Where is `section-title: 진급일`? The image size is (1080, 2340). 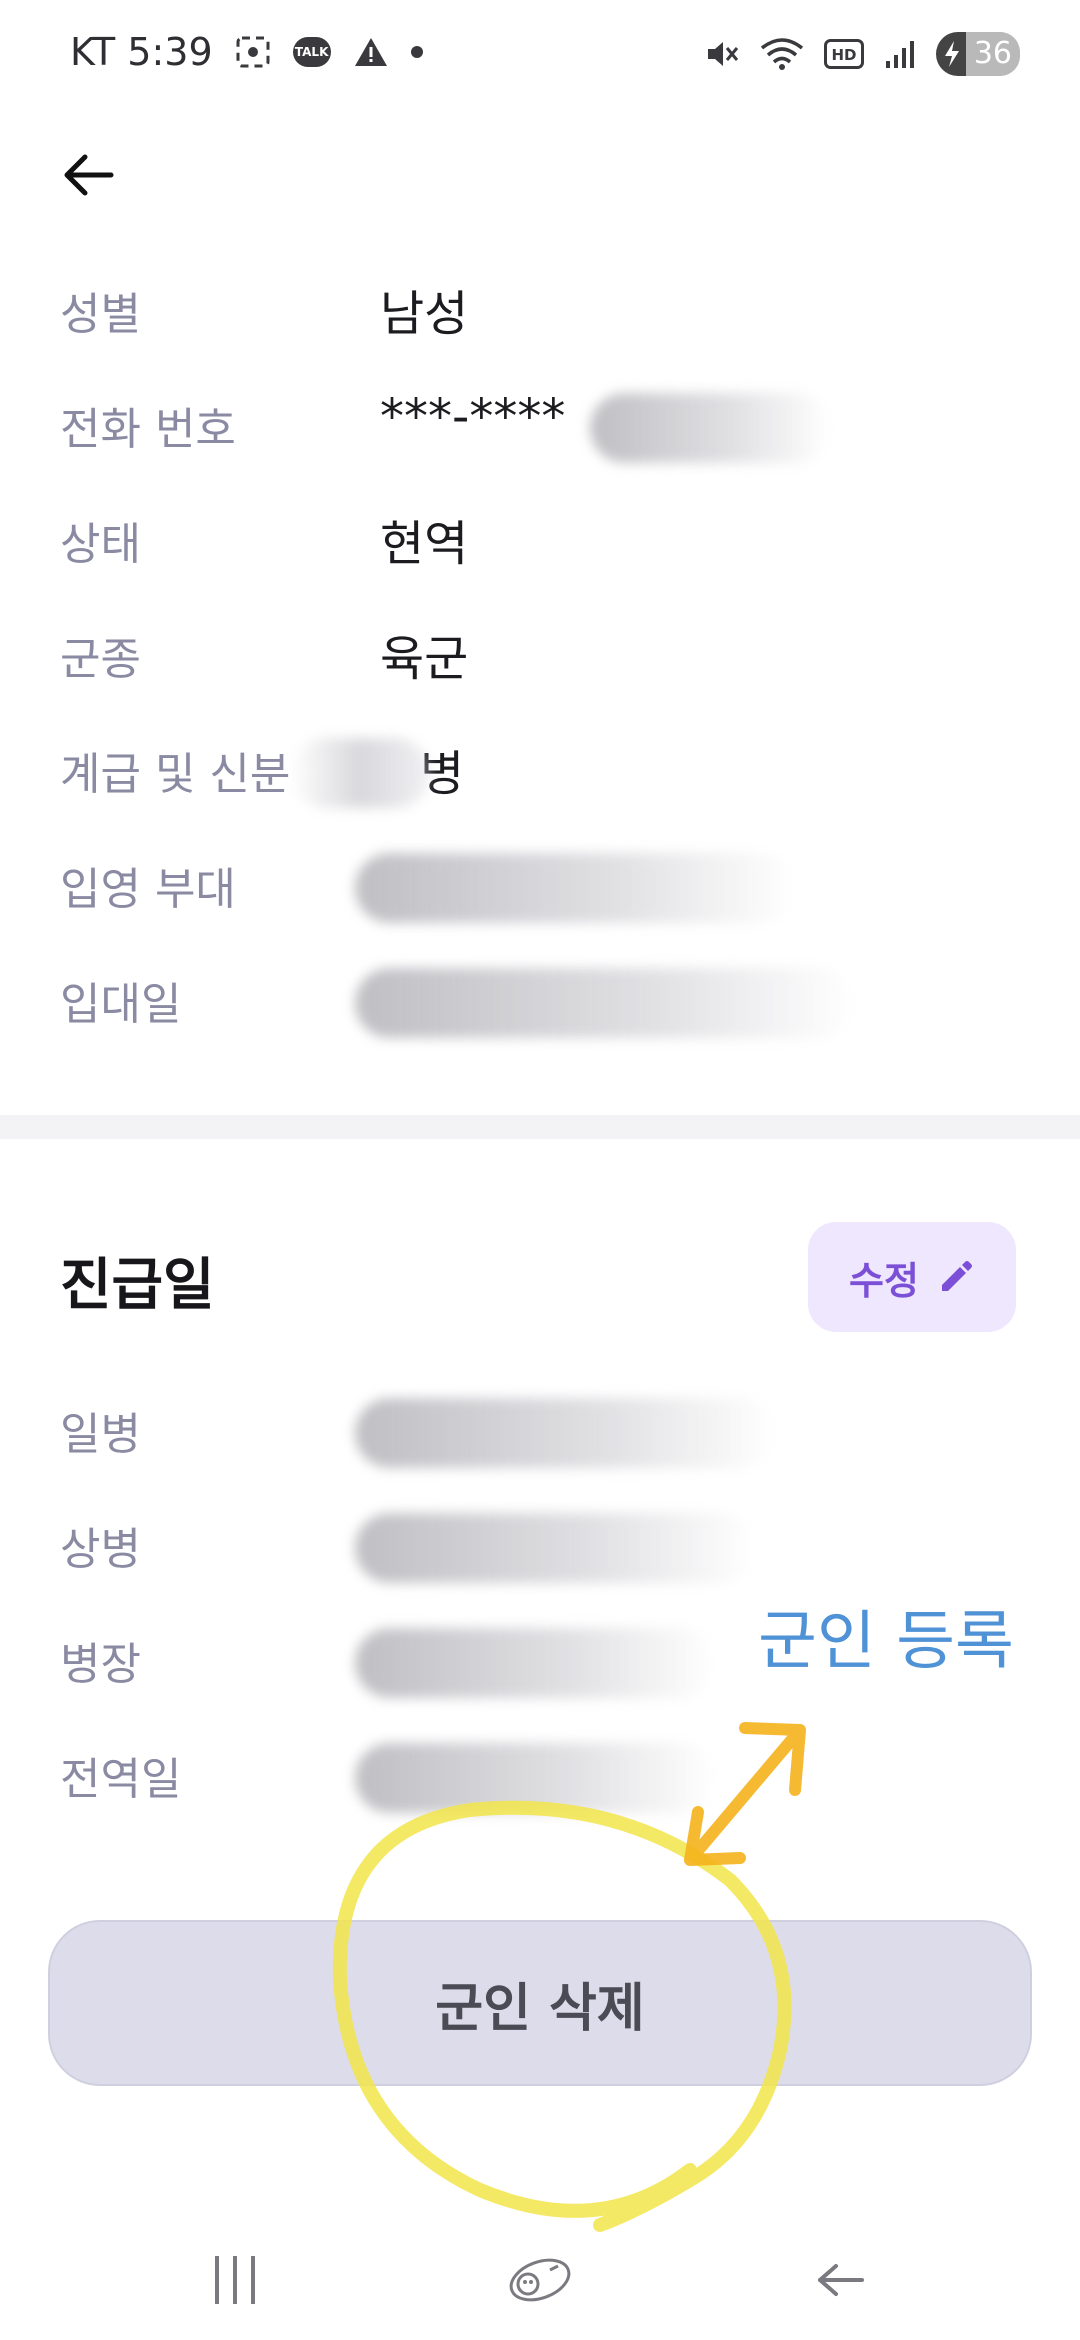
section-title: 진급일 is located at coordinates (137, 1285).